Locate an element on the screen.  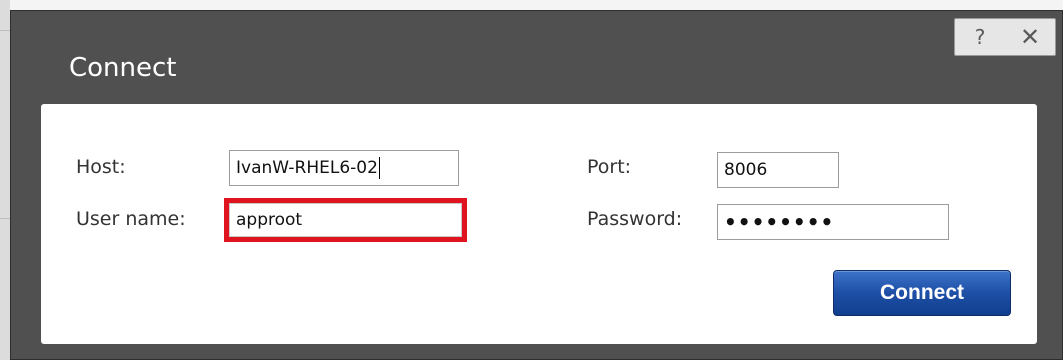
connect-button: Connect is located at coordinates (922, 293).